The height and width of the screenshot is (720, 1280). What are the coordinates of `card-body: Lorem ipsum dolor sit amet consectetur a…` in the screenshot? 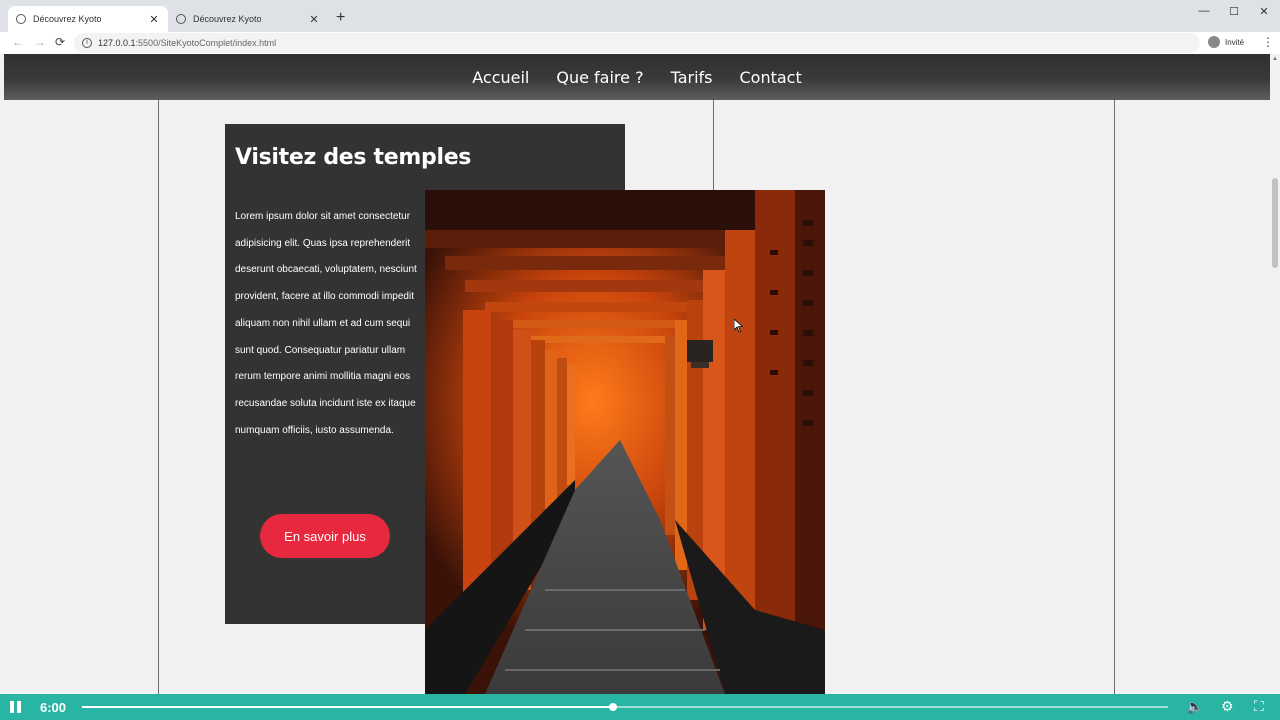 It's located at (326, 323).